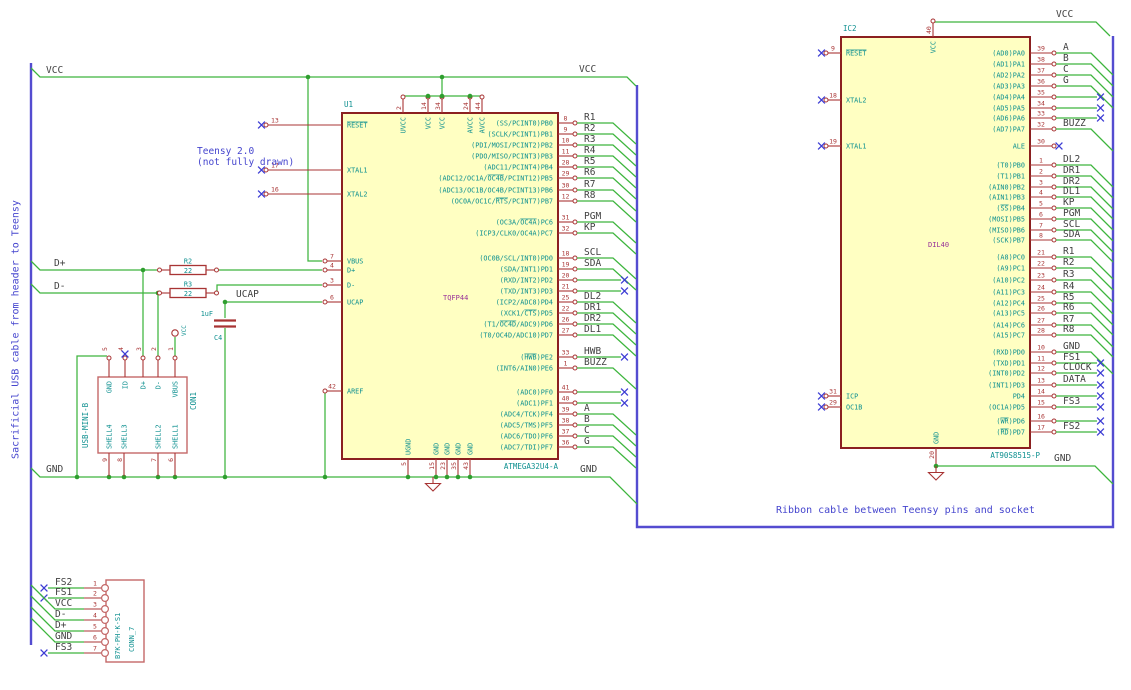 Image resolution: width=1131 pixels, height=690 pixels. What do you see at coordinates (512, 157) in the screenshot?
I see `pin-name: (PDO/MISO/PCINT3)PB3` at bounding box center [512, 157].